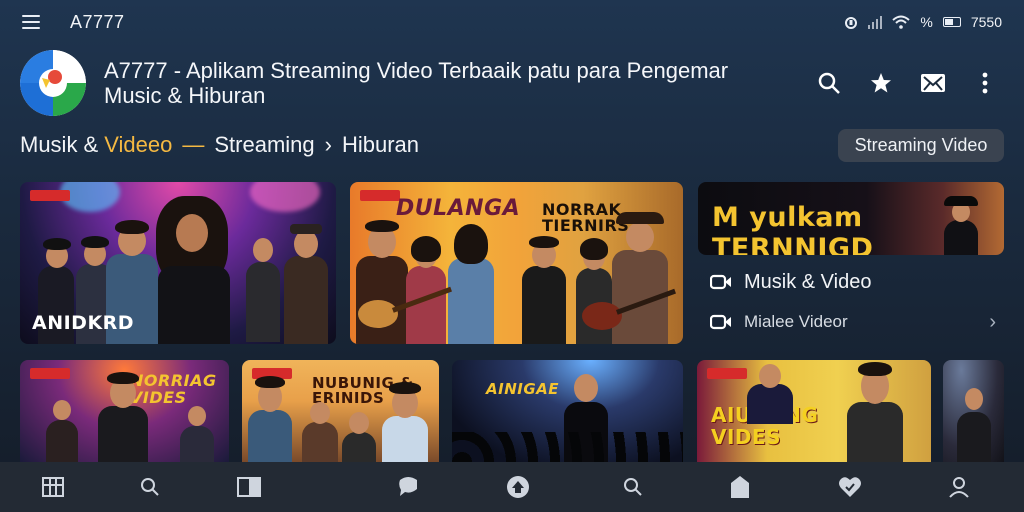 This screenshot has height=512, width=1024. I want to click on video-card, so click(973, 411).